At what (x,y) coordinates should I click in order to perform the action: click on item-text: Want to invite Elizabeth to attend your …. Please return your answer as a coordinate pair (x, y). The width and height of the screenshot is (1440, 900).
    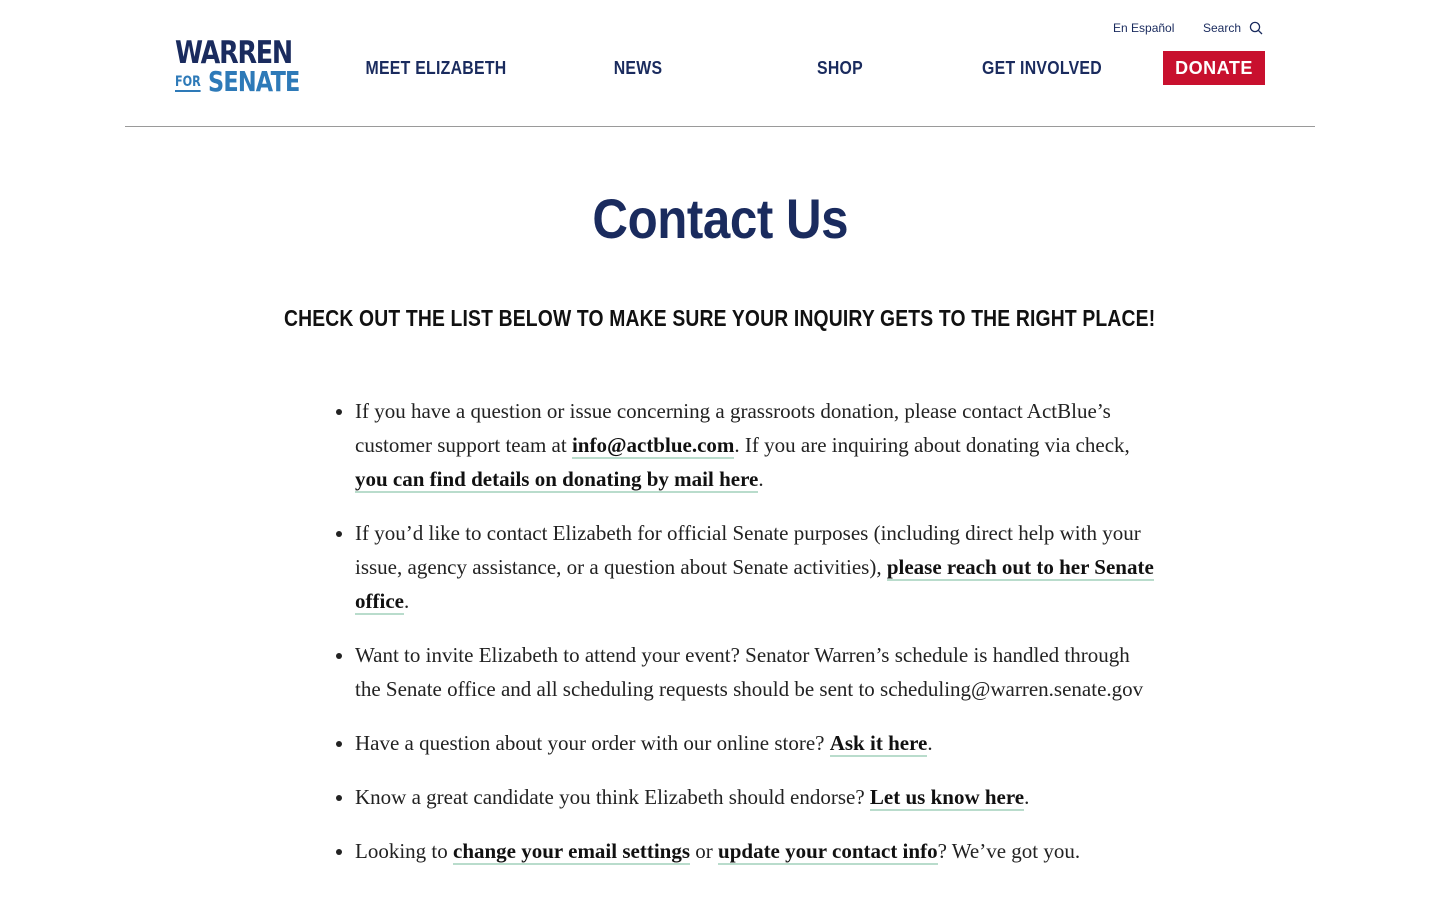
    Looking at the image, I should click on (749, 672).